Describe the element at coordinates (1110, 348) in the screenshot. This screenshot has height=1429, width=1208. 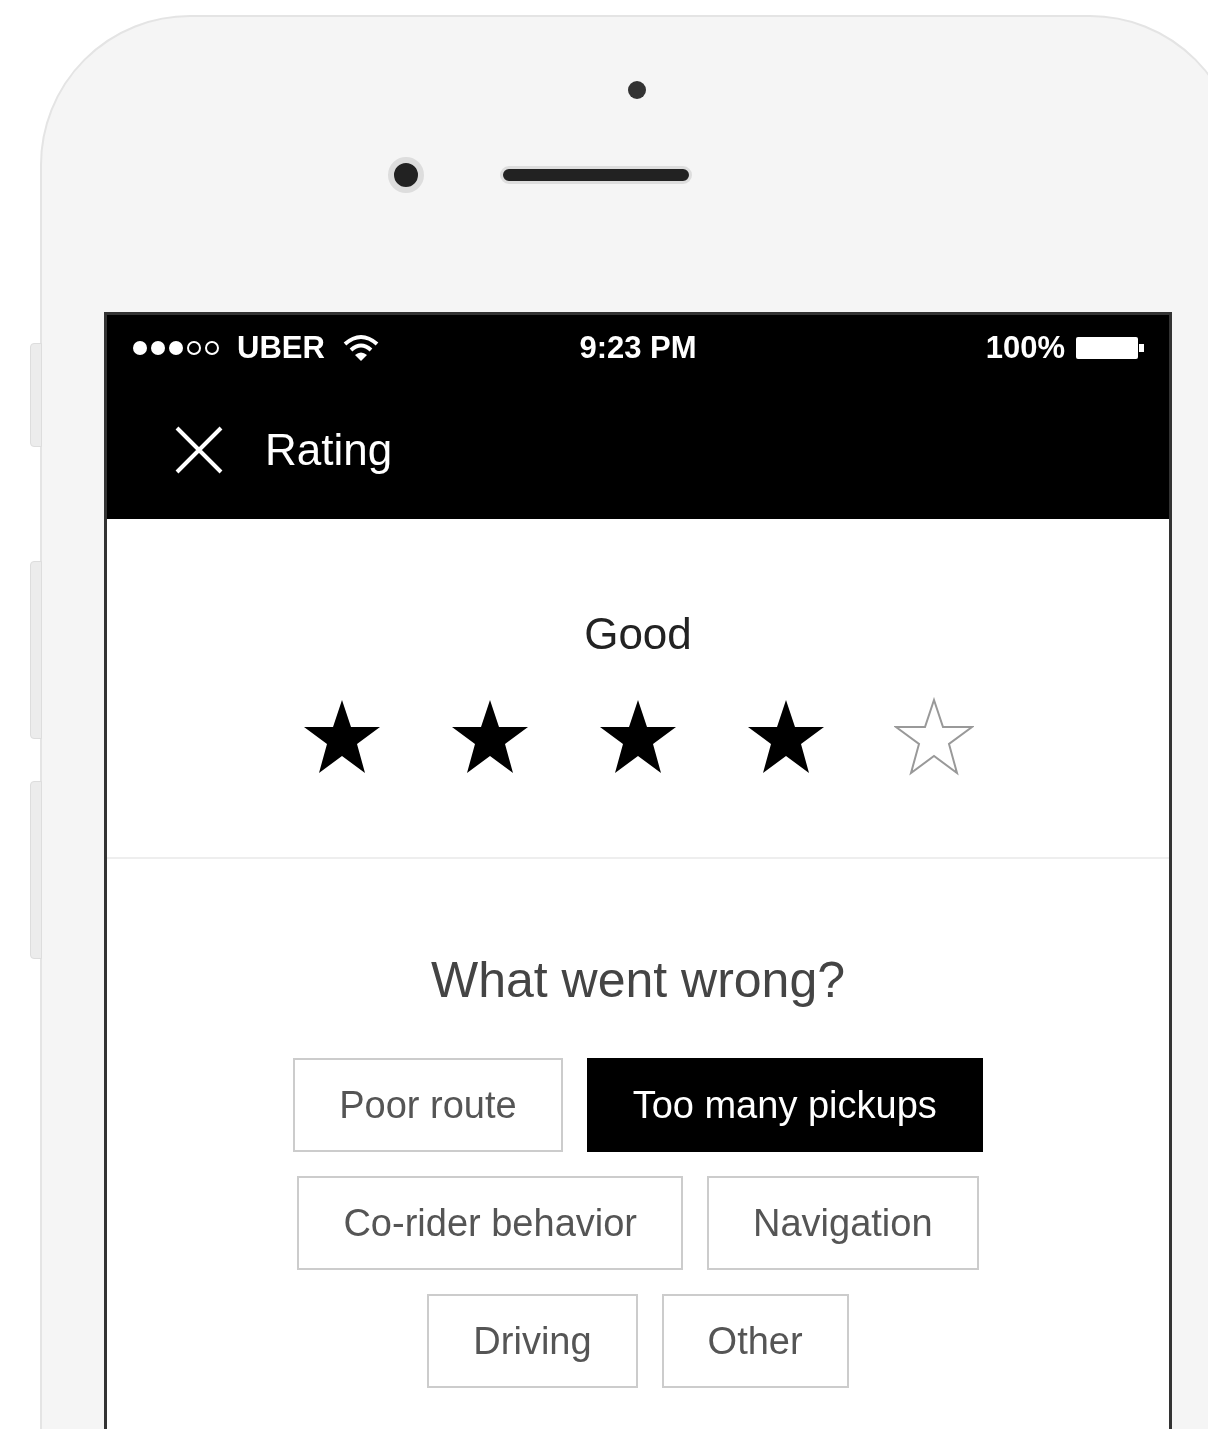
I see `battery-icon` at that location.